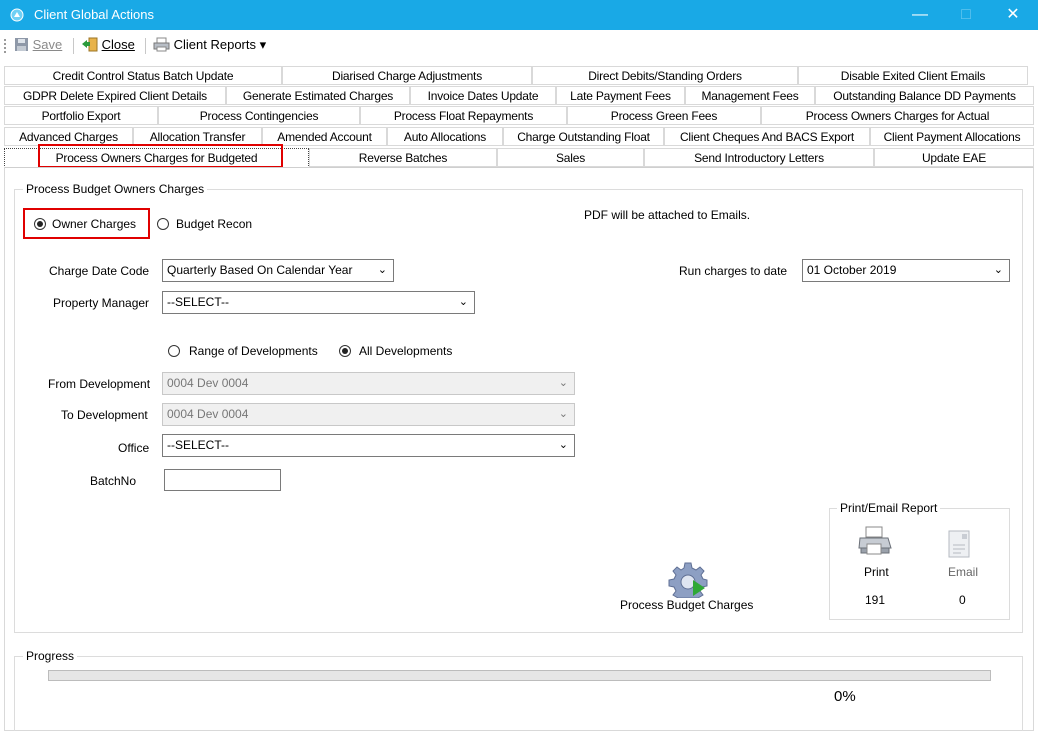 The height and width of the screenshot is (731, 1038). Describe the element at coordinates (954, 157) in the screenshot. I see `tab-update-eae: Update EAE` at that location.